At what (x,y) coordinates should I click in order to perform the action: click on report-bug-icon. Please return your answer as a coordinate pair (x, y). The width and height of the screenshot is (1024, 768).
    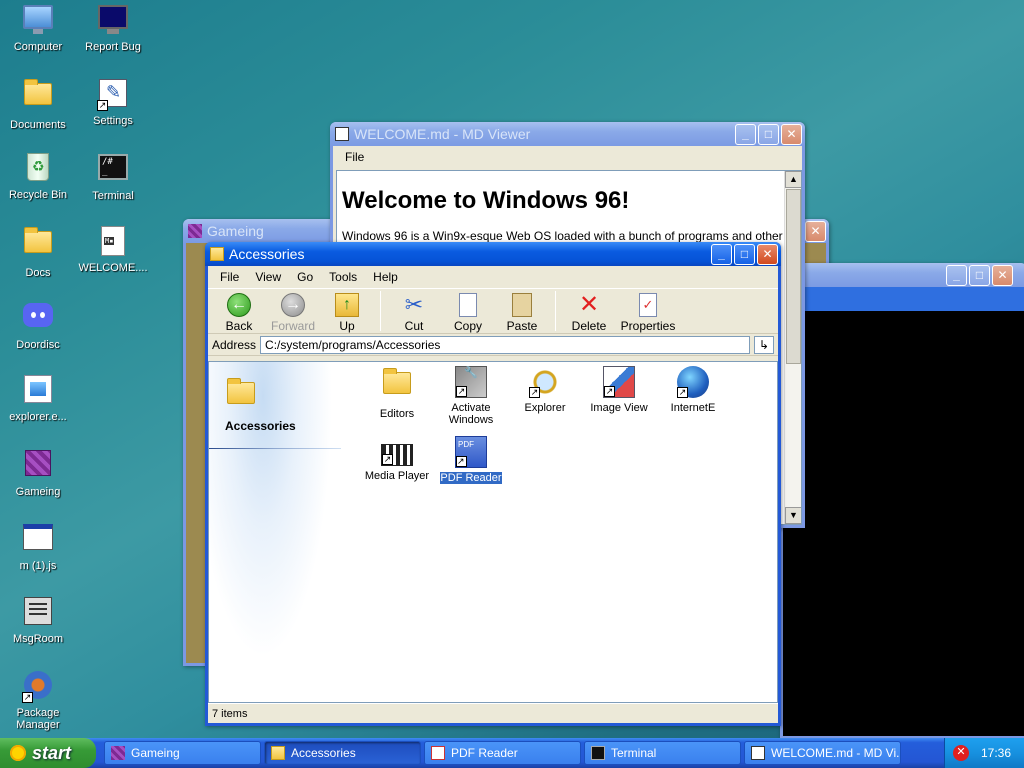
    Looking at the image, I should click on (113, 21).